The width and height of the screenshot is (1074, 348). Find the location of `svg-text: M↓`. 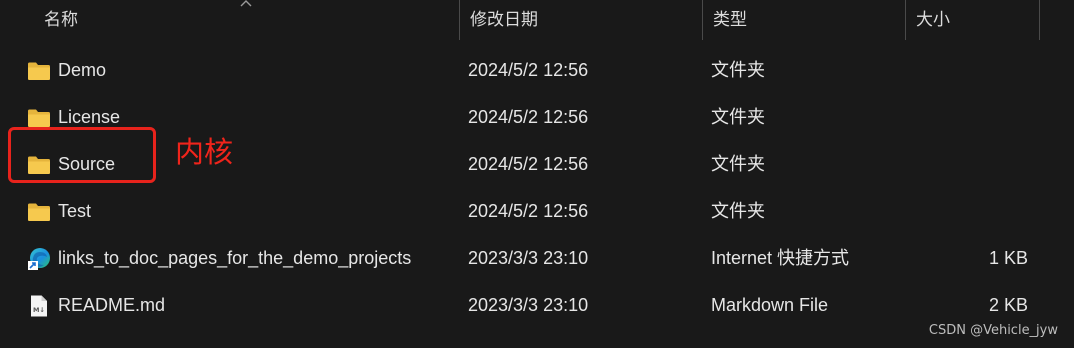

svg-text: M↓ is located at coordinates (39, 310).